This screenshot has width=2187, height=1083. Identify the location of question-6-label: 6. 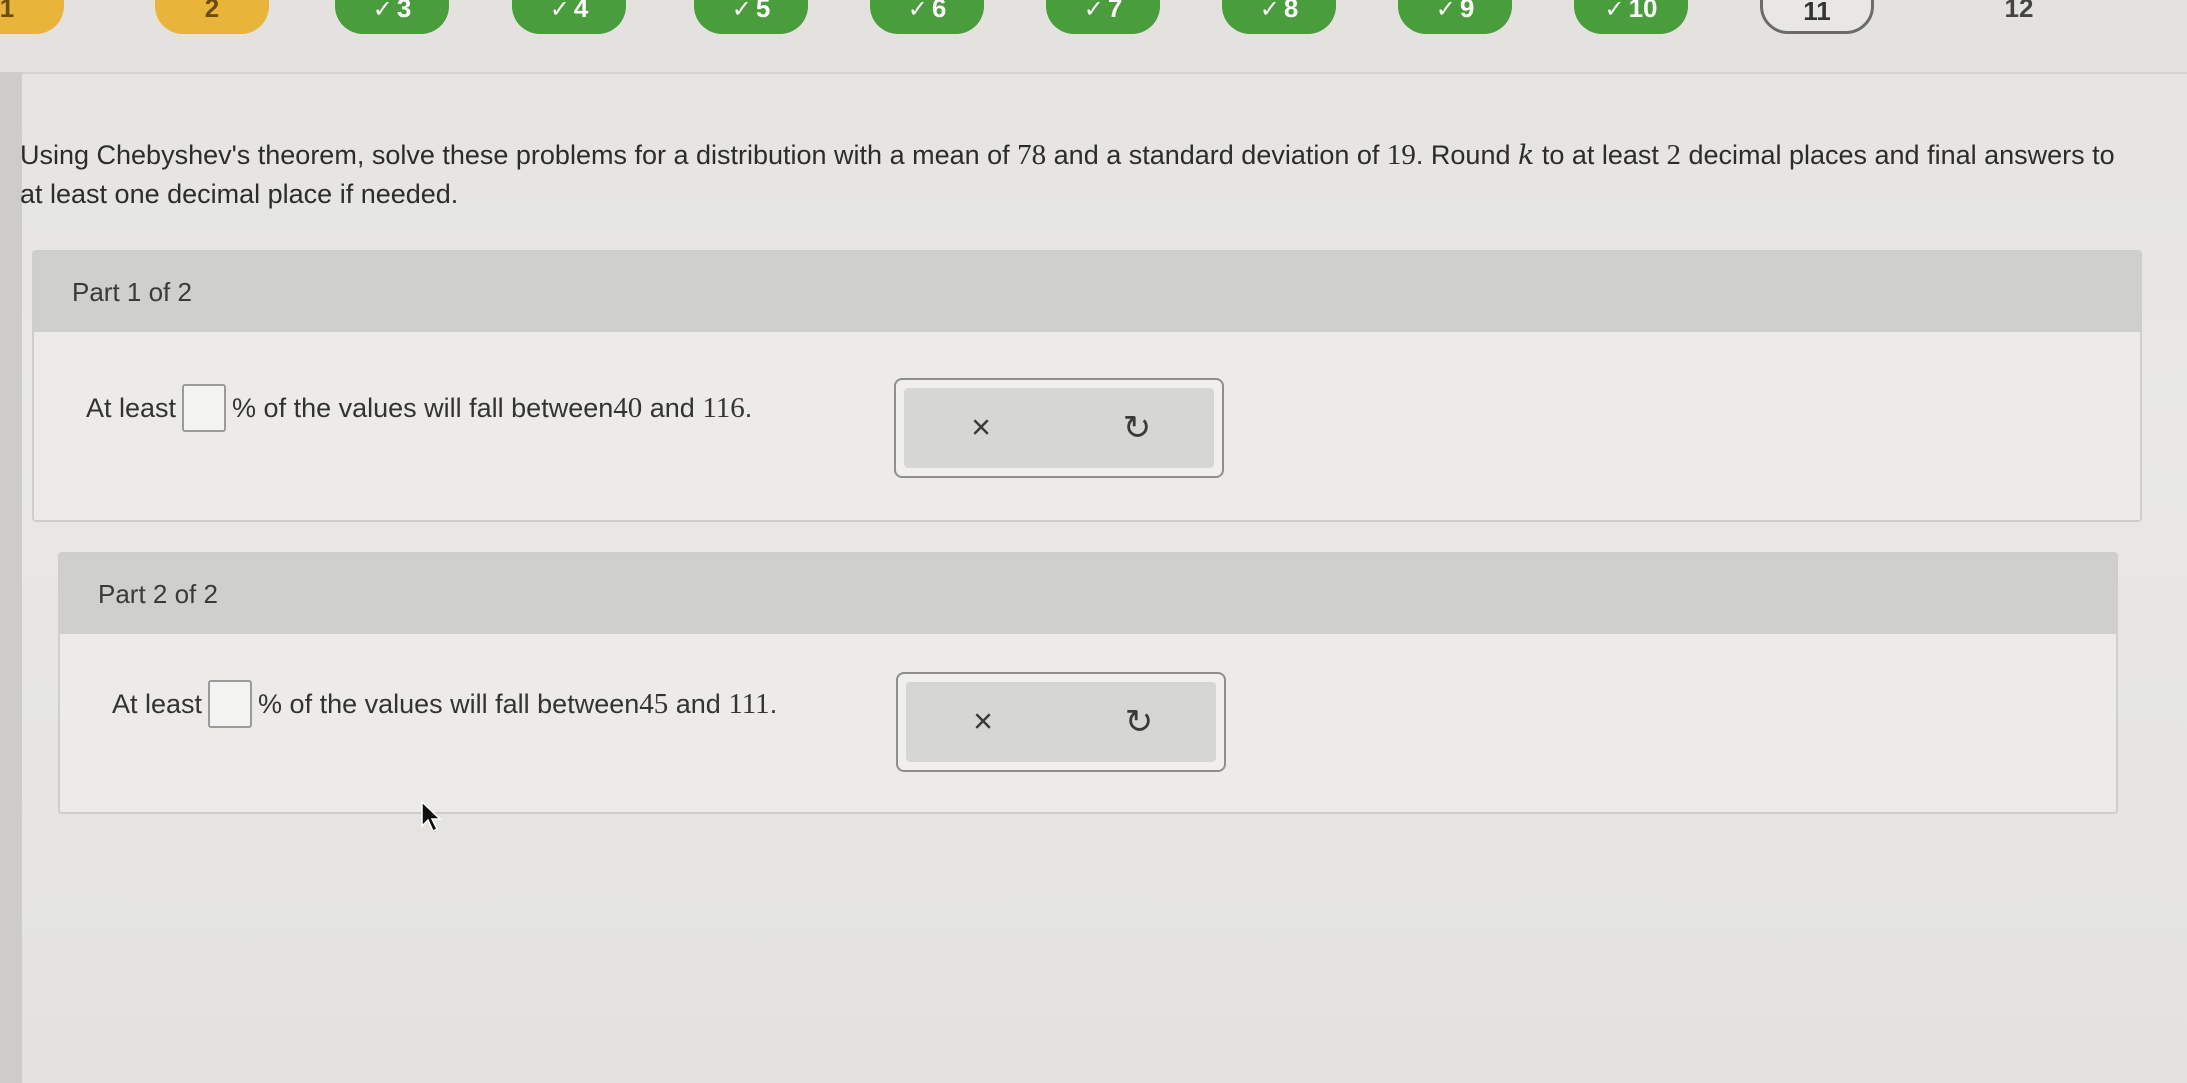
(939, 11).